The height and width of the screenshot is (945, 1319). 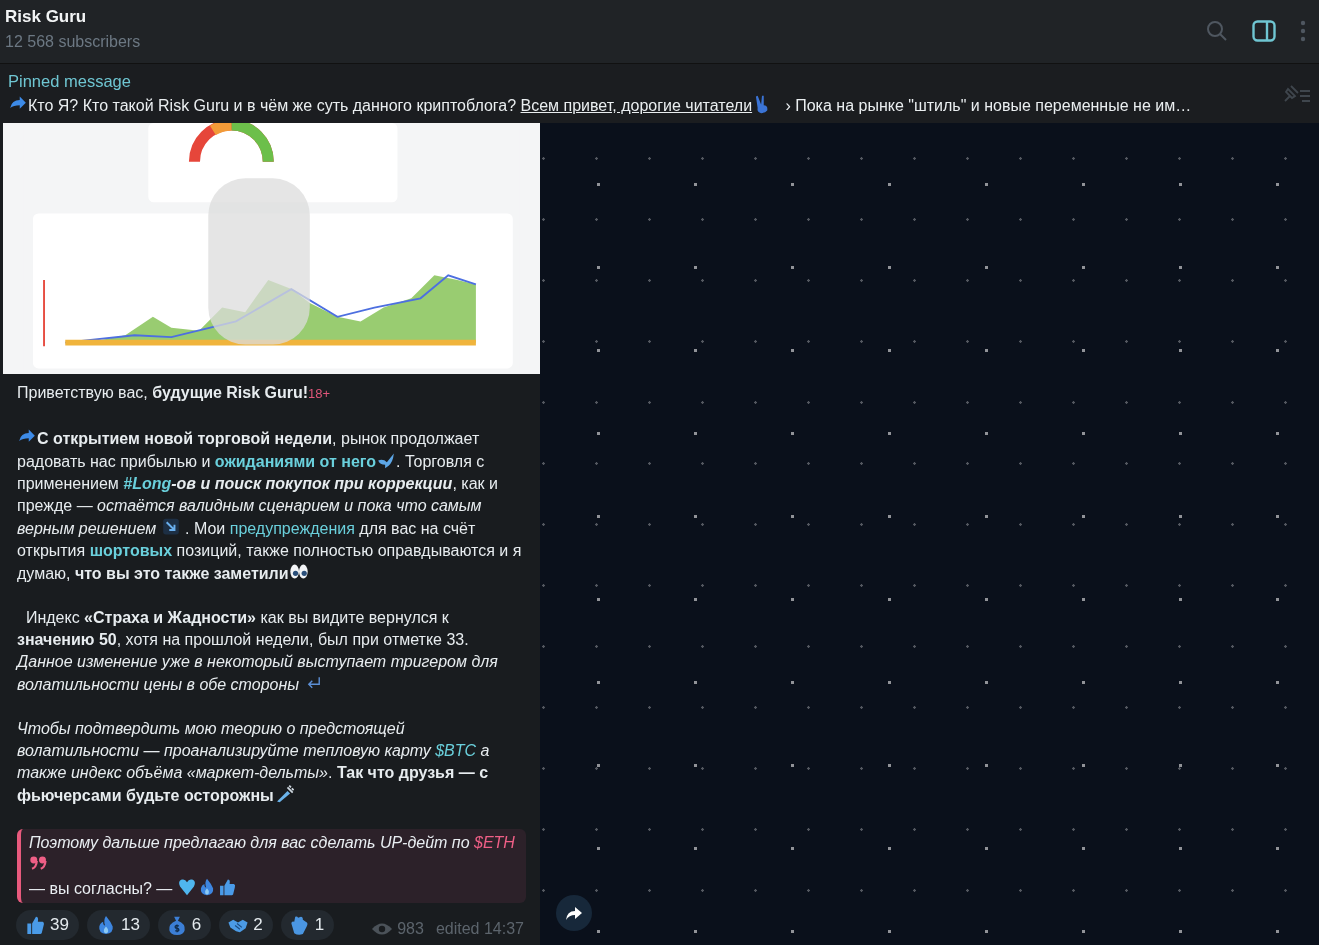 What do you see at coordinates (147, 483) in the screenshot?
I see `hashtag-link: #Long` at bounding box center [147, 483].